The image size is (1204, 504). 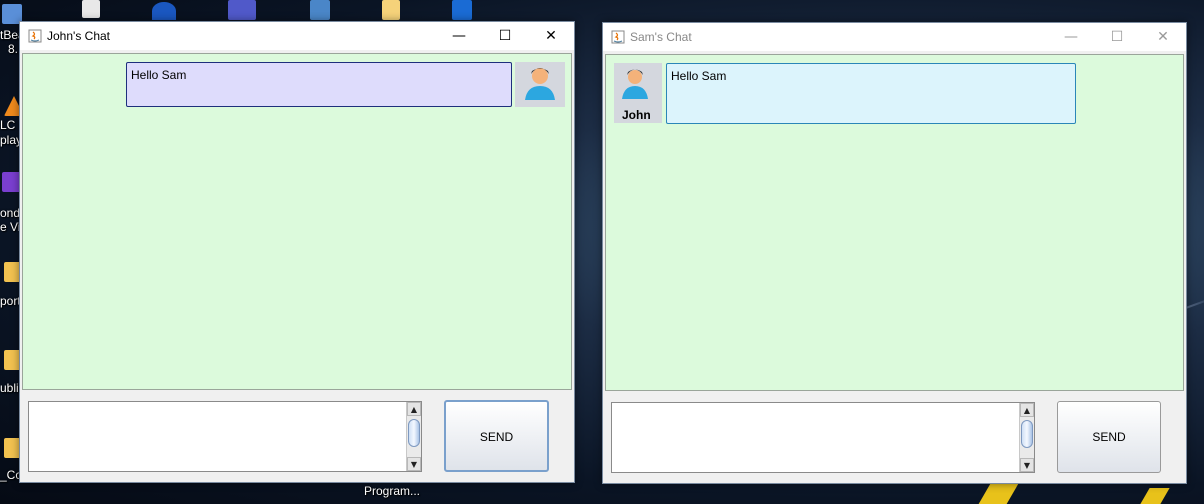 What do you see at coordinates (297, 36) in the screenshot?
I see `title-bar: John's Chat — ☐ ✕` at bounding box center [297, 36].